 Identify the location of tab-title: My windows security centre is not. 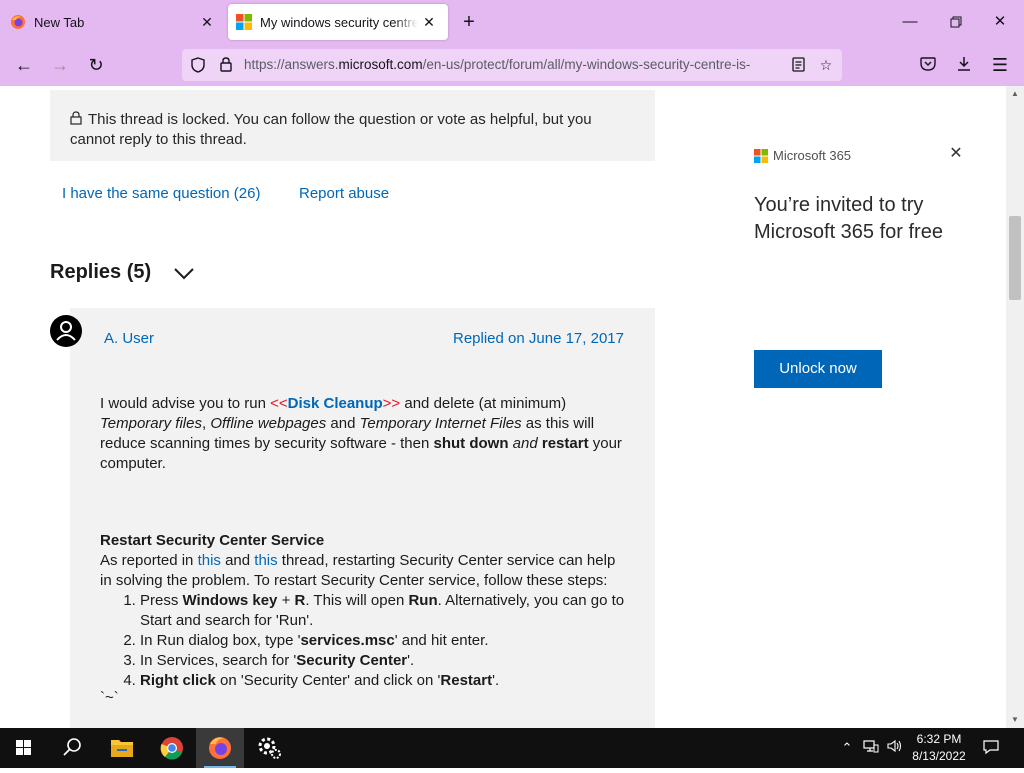
(339, 22).